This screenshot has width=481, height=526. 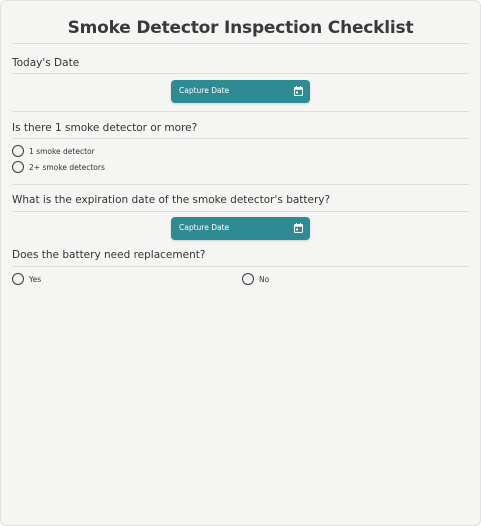 I want to click on question-battery-replacement-label: Does the battery need replacement?, so click(x=109, y=255).